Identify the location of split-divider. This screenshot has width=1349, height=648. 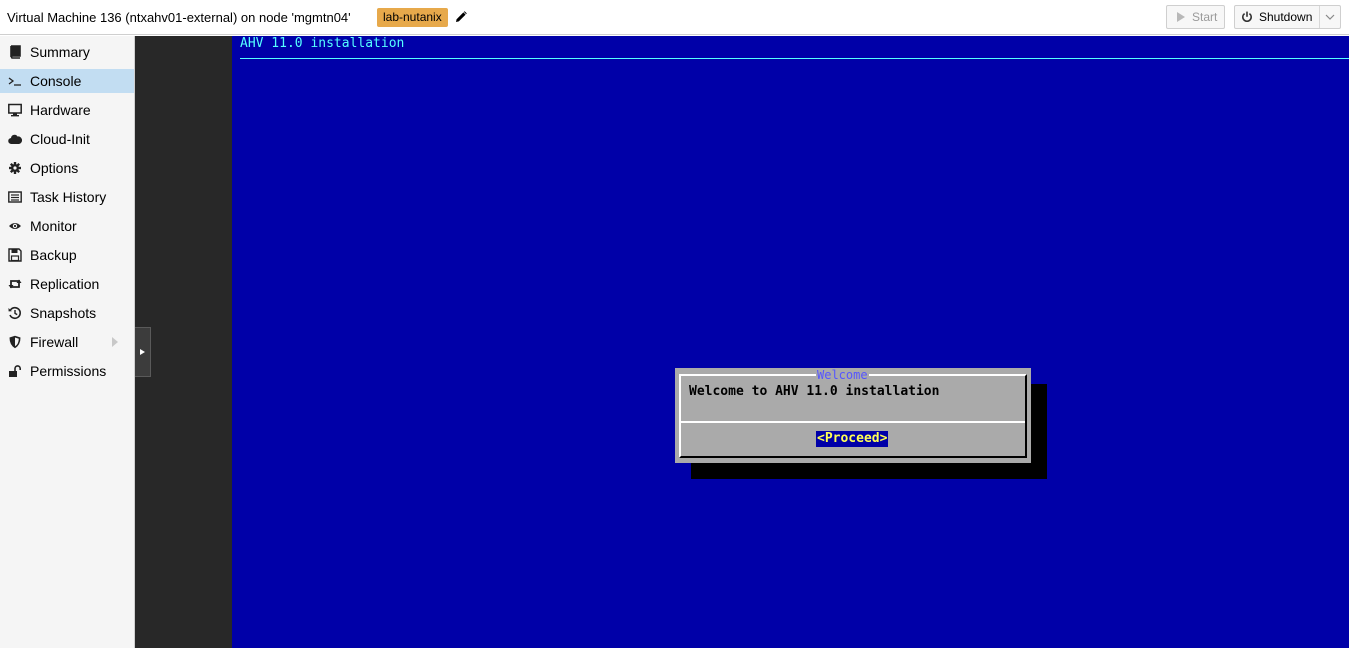
(1319, 17).